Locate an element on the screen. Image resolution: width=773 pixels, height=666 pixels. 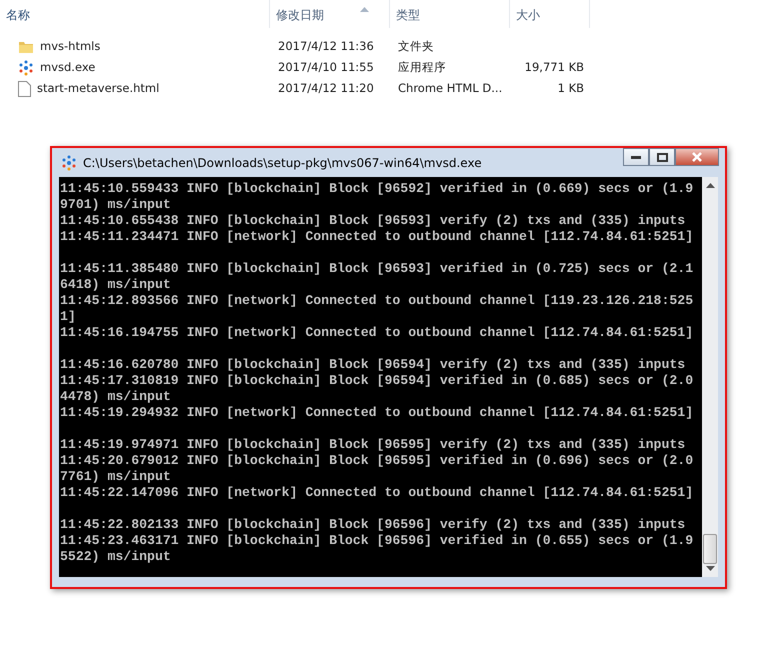
minimize-button is located at coordinates (636, 157).